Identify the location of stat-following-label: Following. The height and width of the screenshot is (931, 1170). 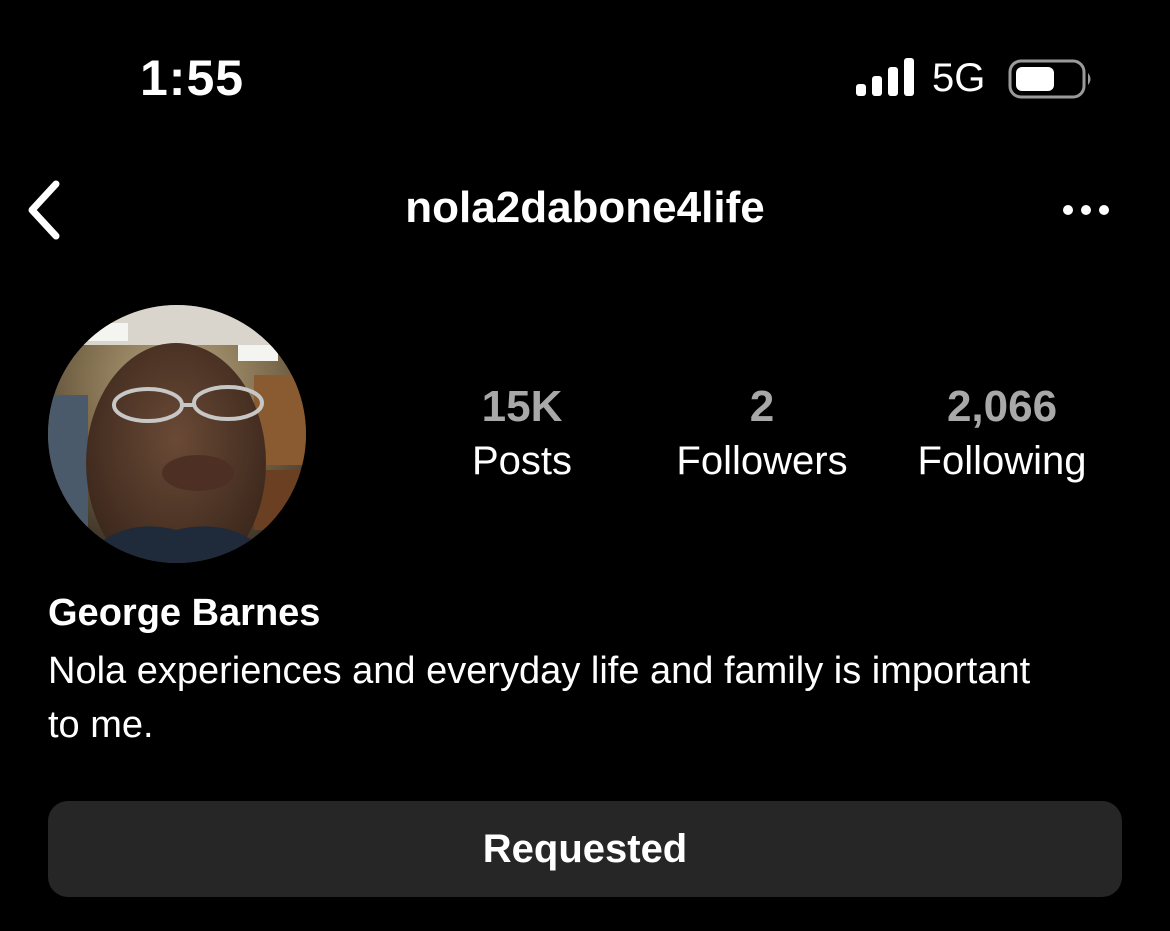
(1002, 461).